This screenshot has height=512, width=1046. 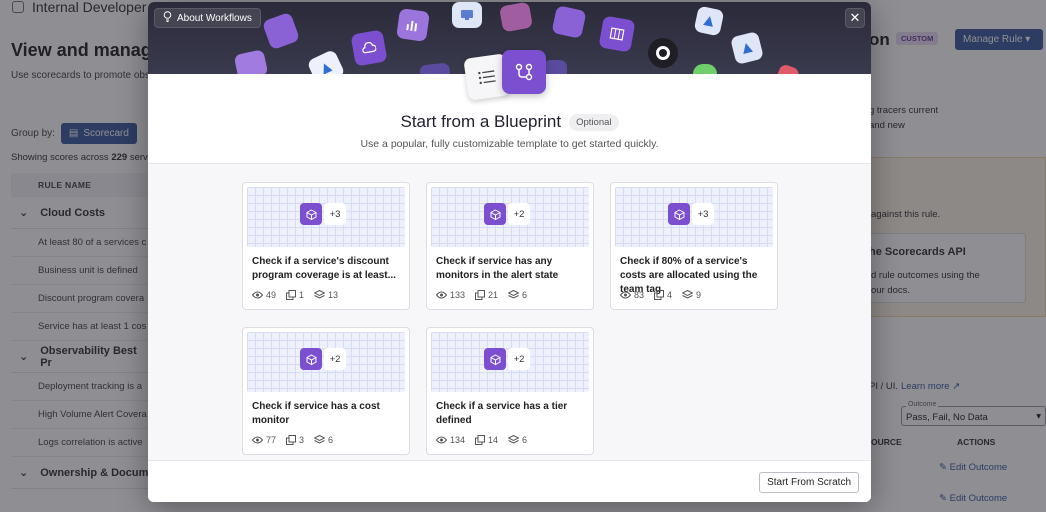 I want to click on copies-stat: 21, so click(x=486, y=295).